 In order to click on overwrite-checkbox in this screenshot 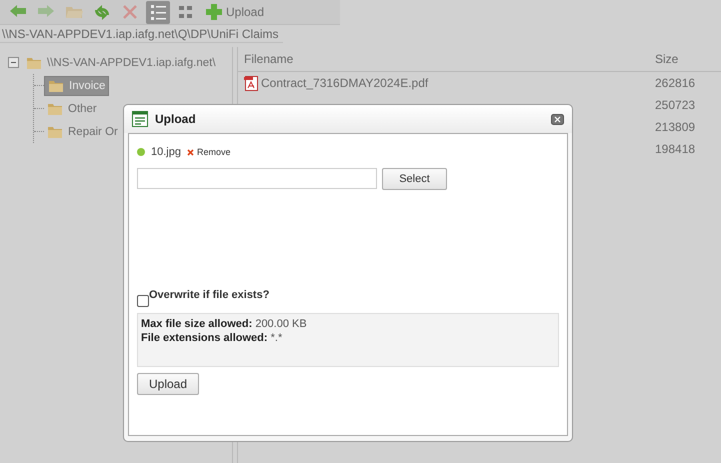, I will do `click(143, 301)`.